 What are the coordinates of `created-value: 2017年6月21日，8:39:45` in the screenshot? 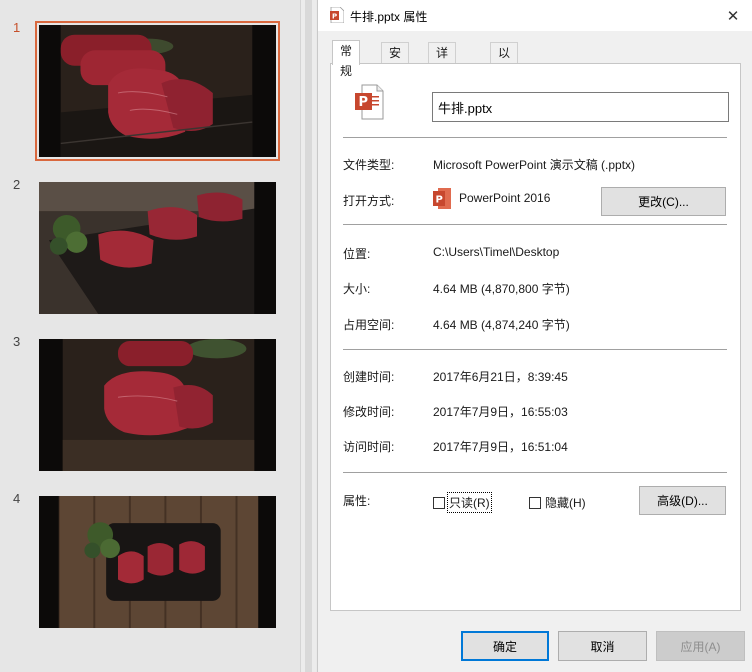 It's located at (500, 377).